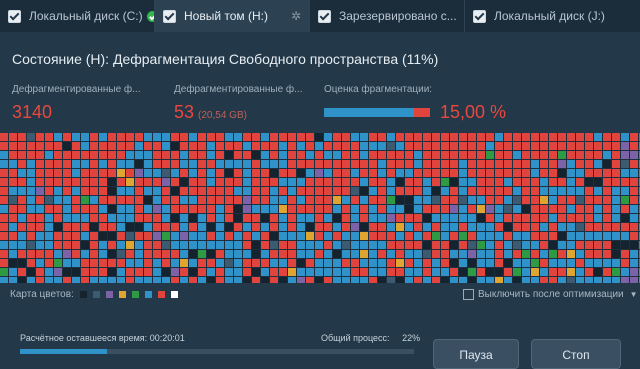  Describe the element at coordinates (576, 354) in the screenshot. I see `stop-button: Стоп` at that location.